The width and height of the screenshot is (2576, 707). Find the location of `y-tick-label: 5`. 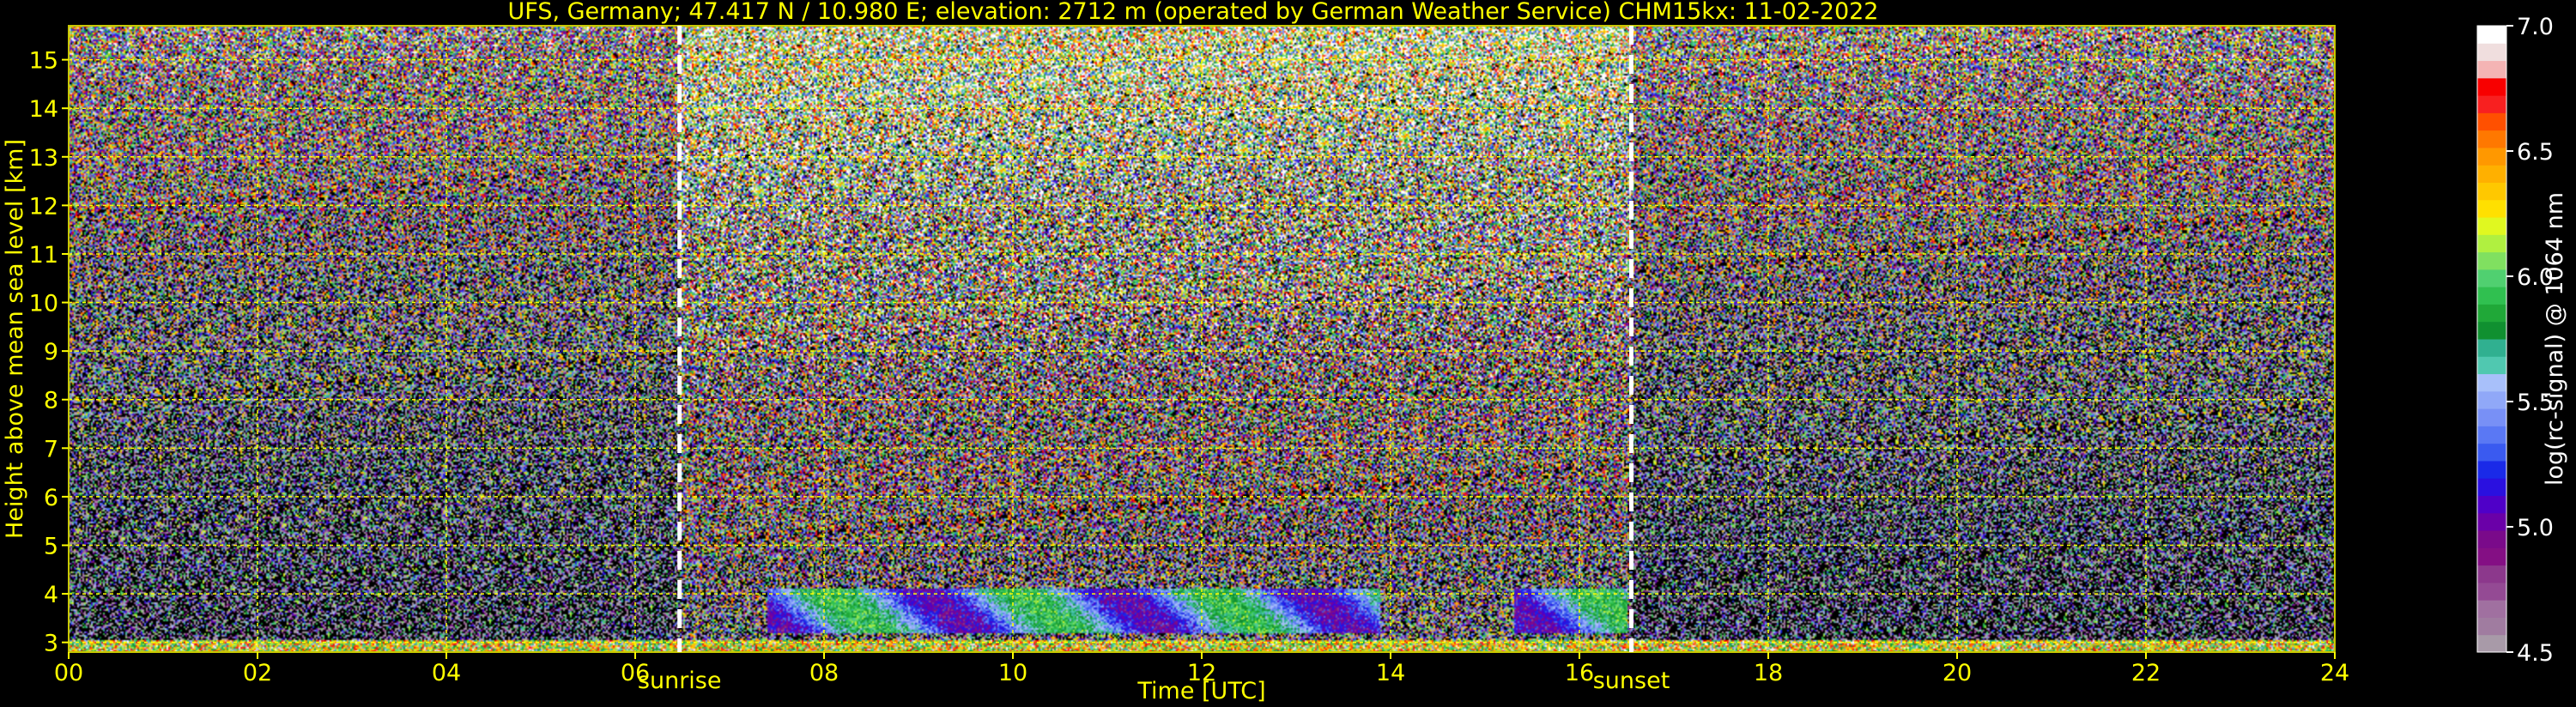

y-tick-label: 5 is located at coordinates (51, 547).